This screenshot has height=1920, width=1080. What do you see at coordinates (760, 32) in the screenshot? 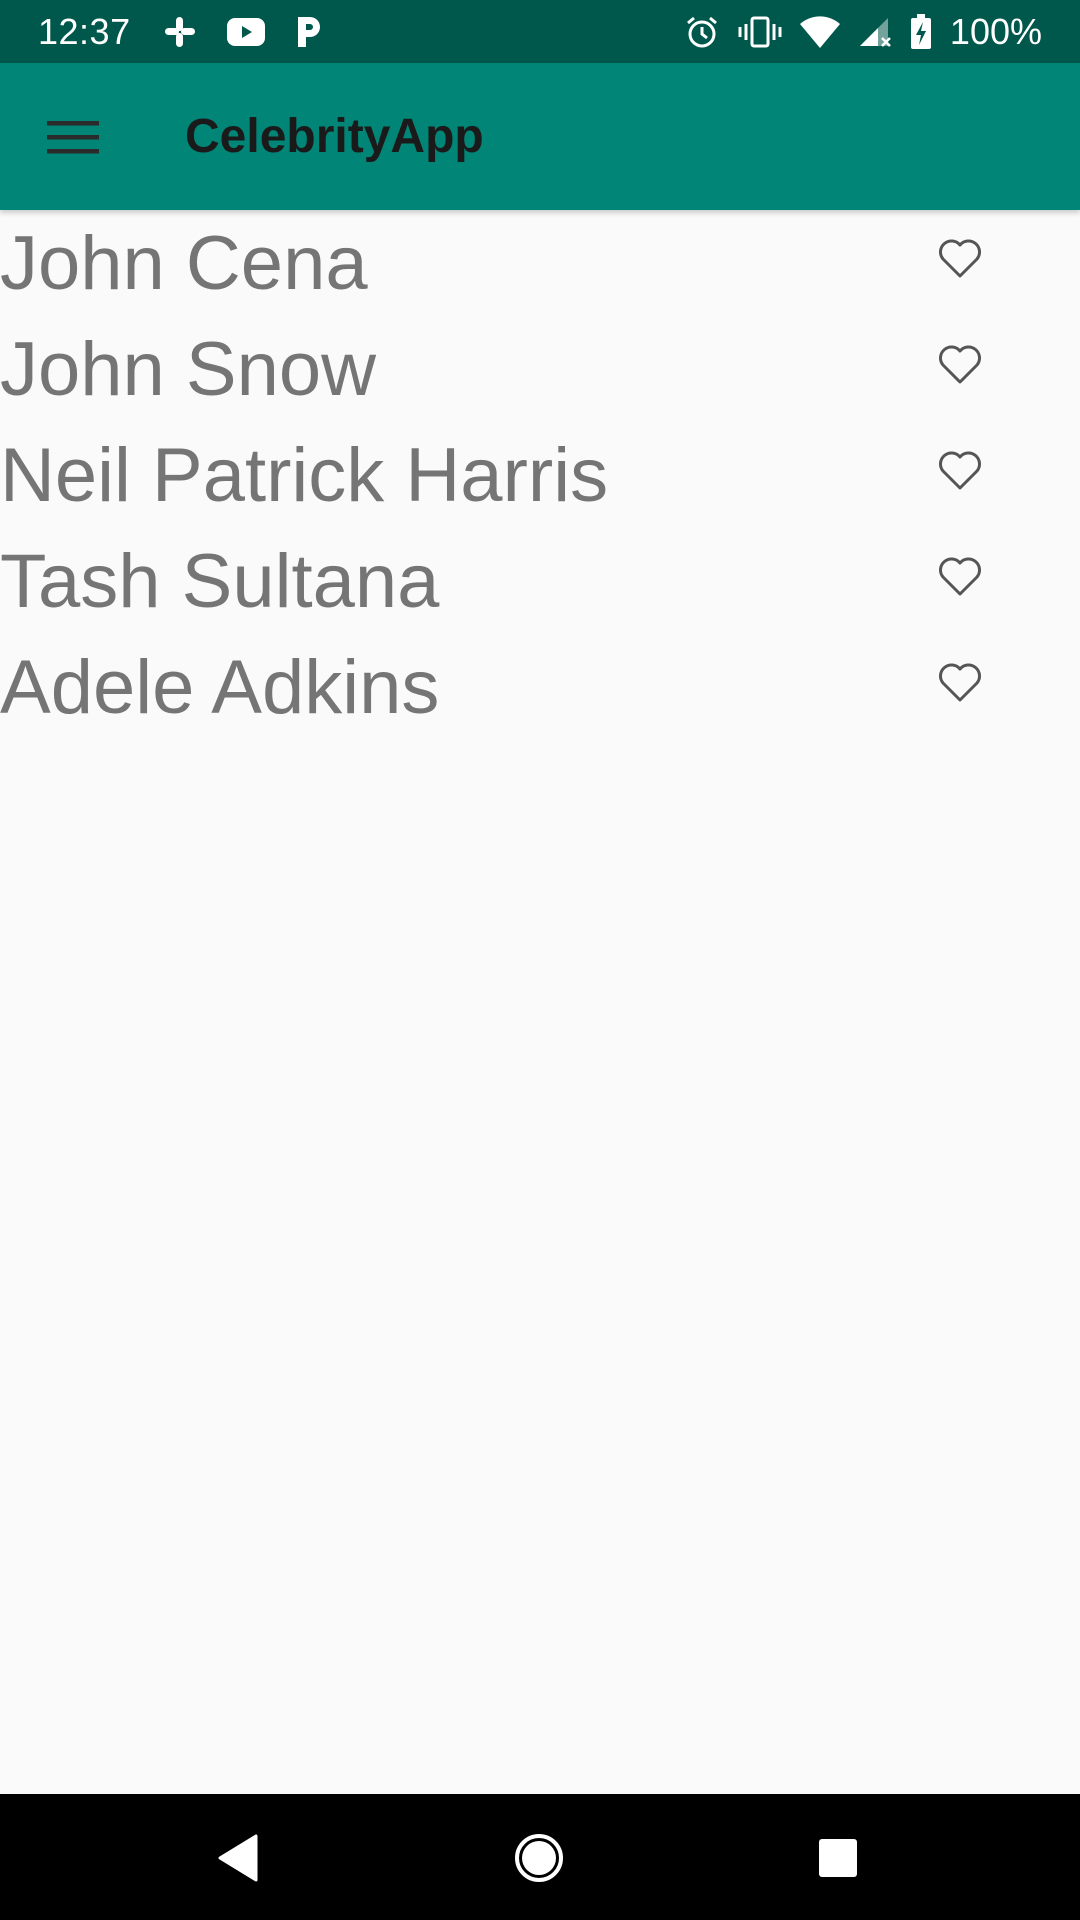
I see `vibrate-icon` at bounding box center [760, 32].